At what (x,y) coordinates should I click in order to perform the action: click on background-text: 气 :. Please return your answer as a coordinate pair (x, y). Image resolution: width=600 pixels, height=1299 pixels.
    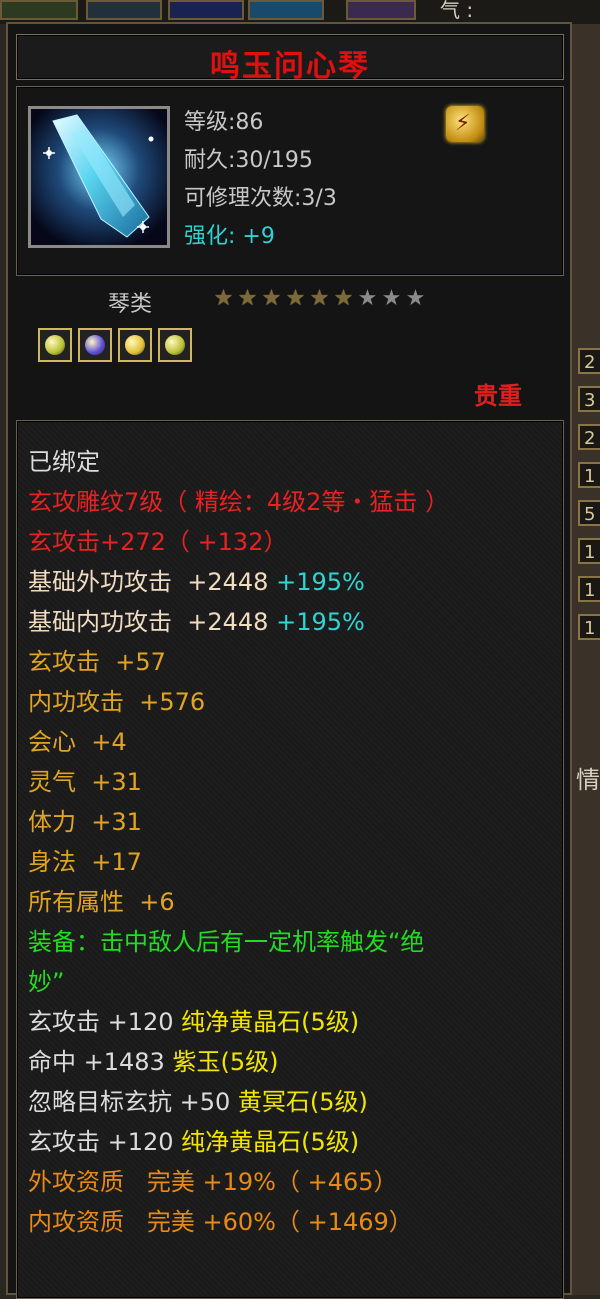
    Looking at the image, I should click on (457, 11).